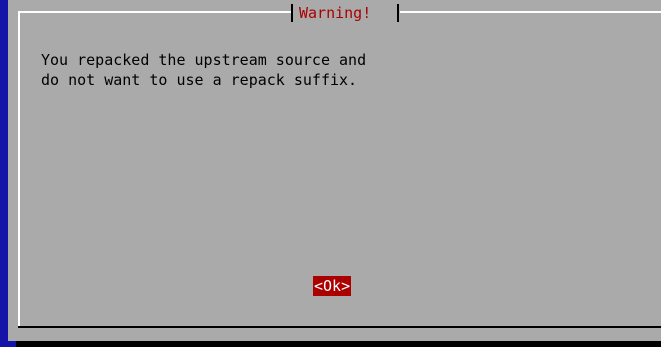 This screenshot has width=661, height=347. I want to click on dialog-shadow, so click(338, 344).